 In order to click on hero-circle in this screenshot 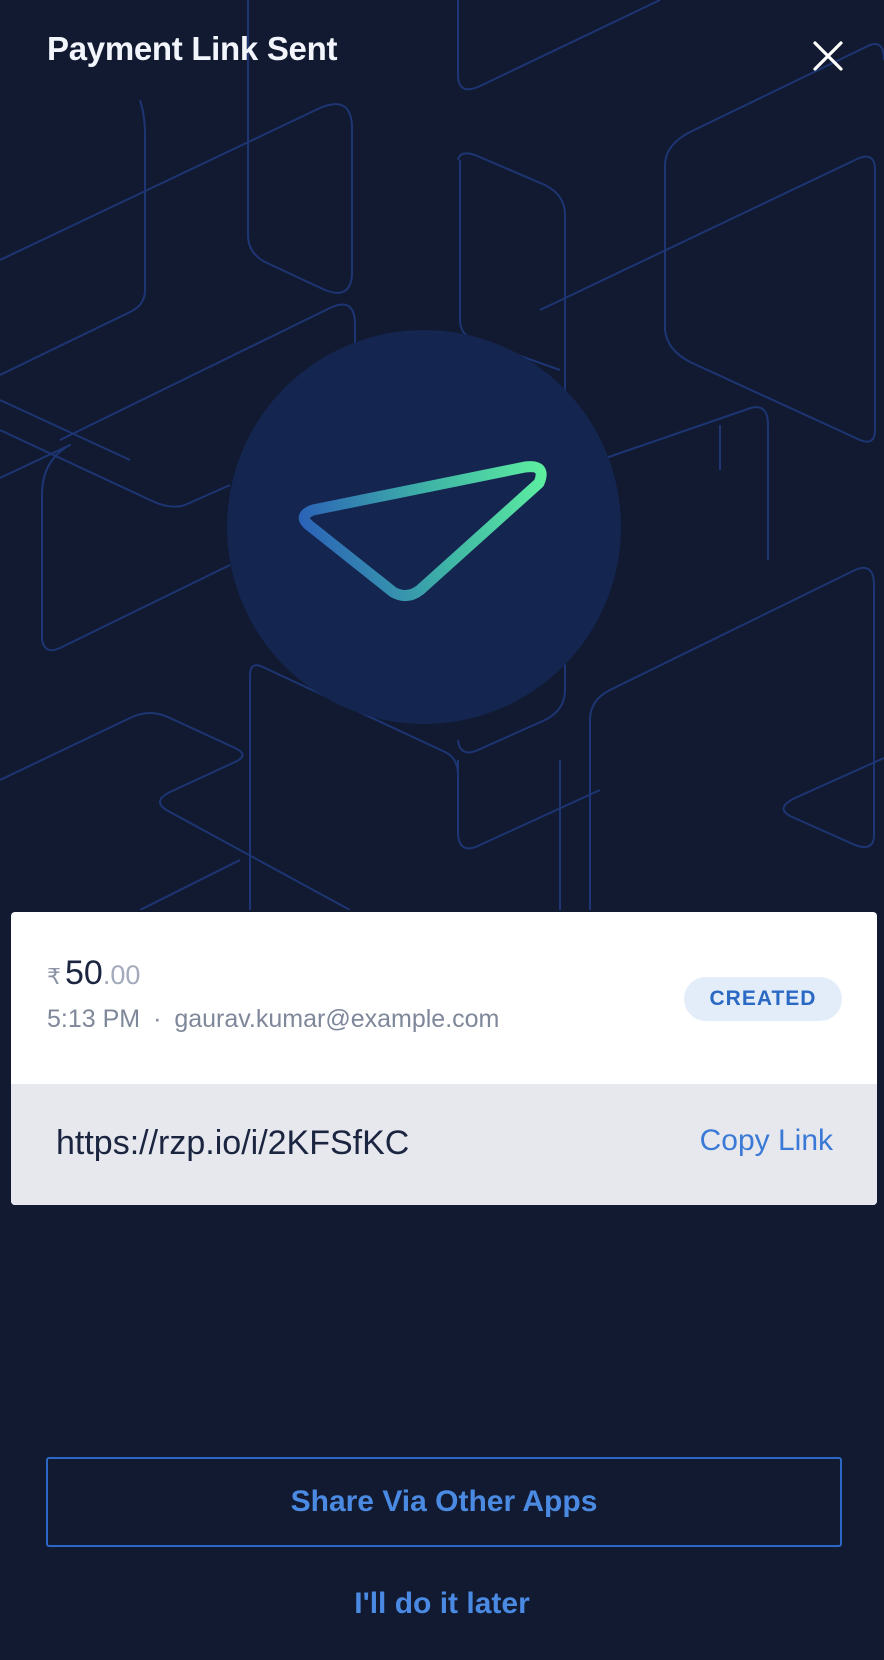, I will do `click(424, 527)`.